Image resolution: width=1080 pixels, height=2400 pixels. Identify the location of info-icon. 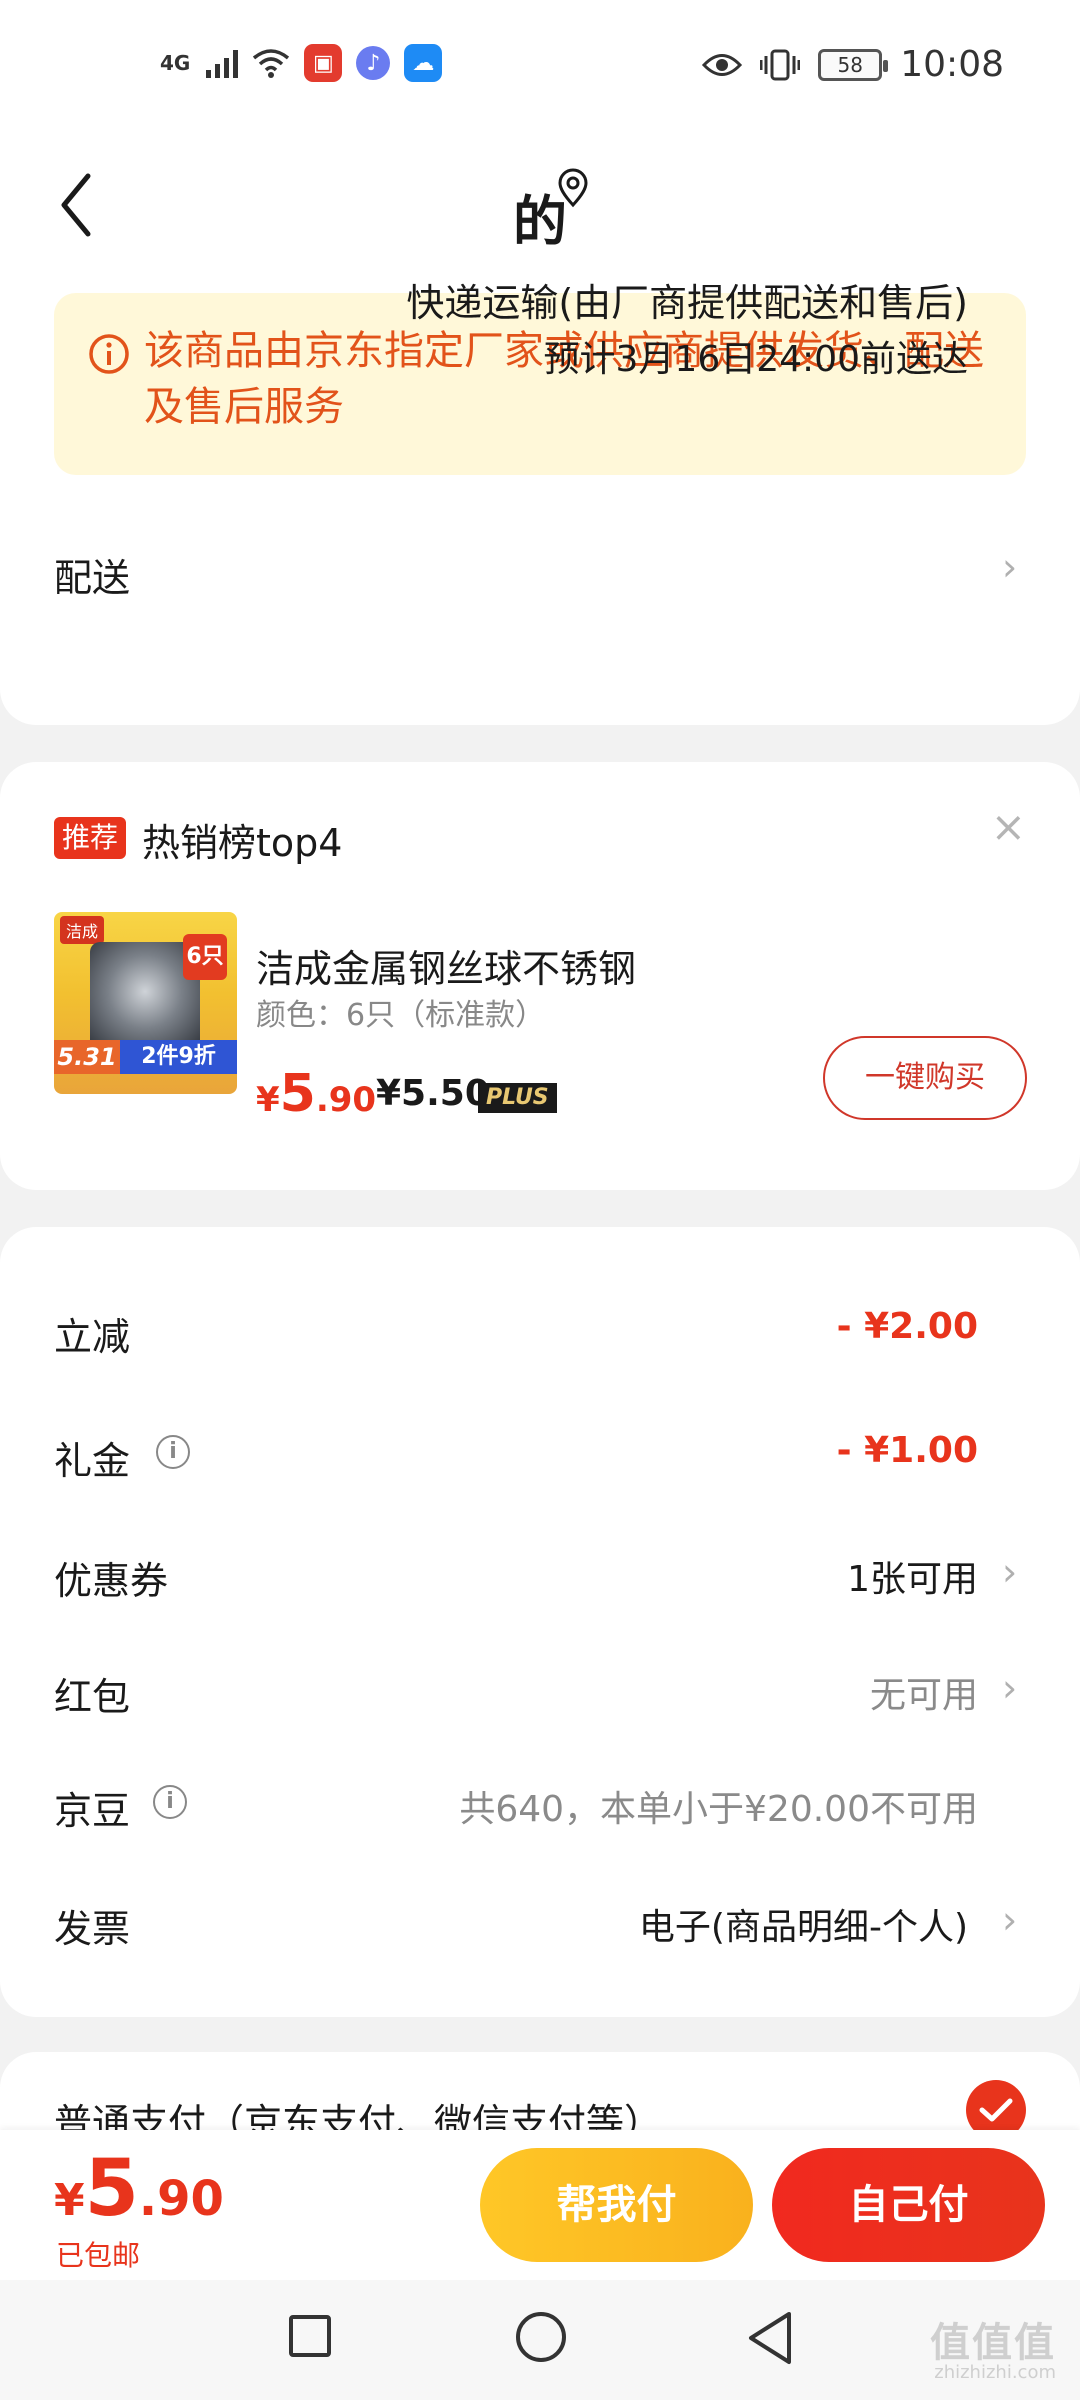
(109, 354).